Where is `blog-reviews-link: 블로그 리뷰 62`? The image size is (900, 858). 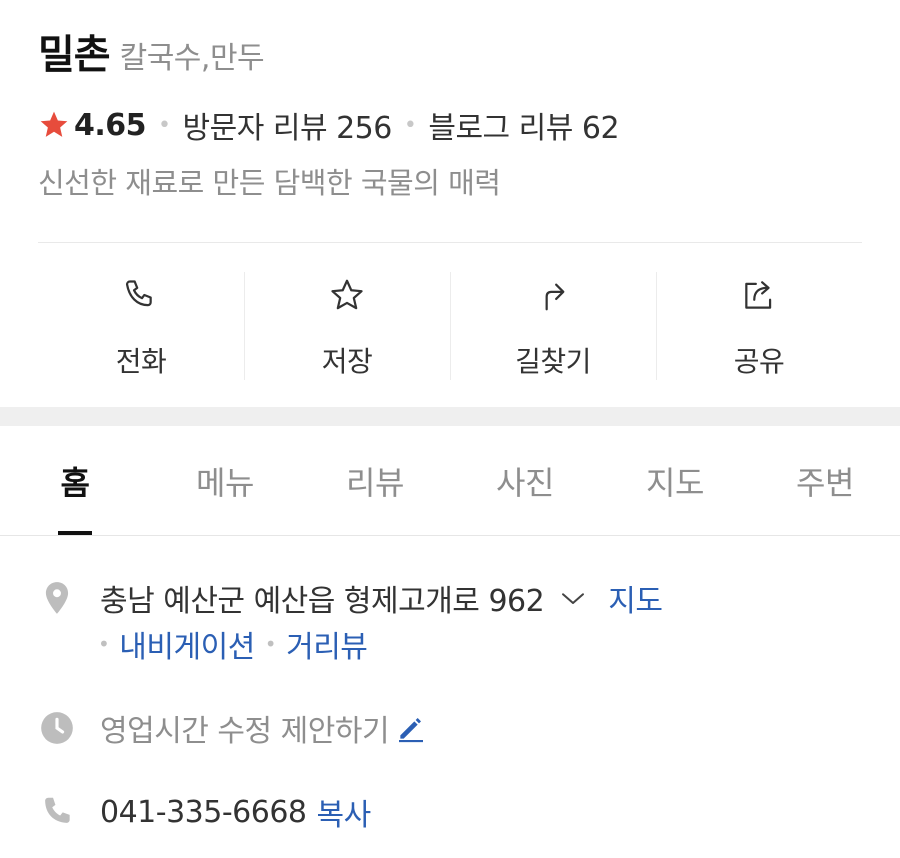
blog-reviews-link: 블로그 리뷰 62 is located at coordinates (523, 125).